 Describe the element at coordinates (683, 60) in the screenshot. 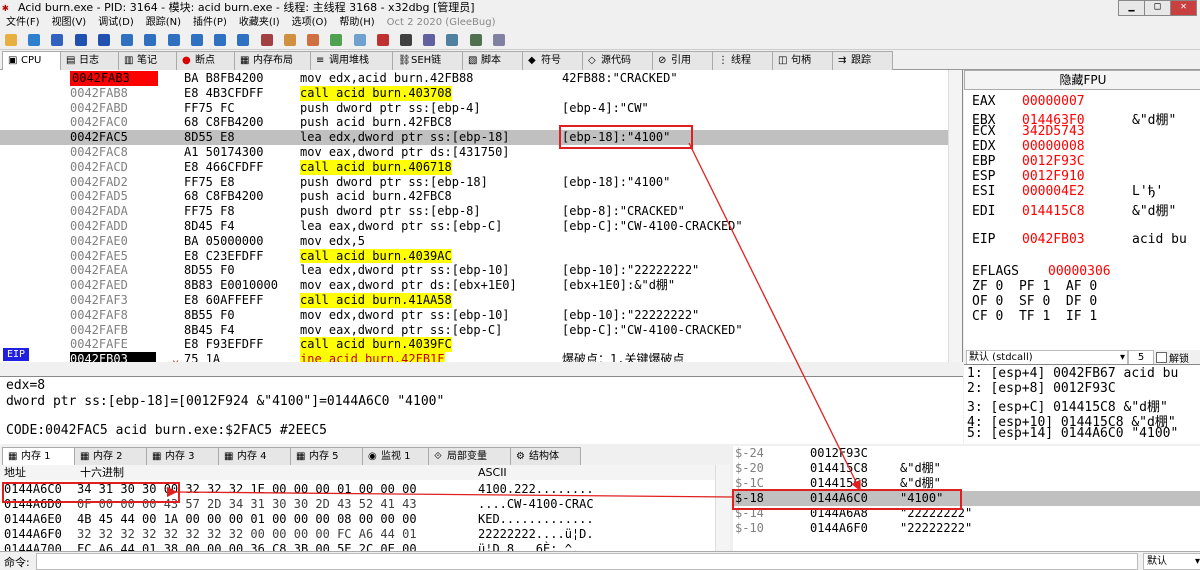

I see `tab-references: ⊘ 引用` at that location.